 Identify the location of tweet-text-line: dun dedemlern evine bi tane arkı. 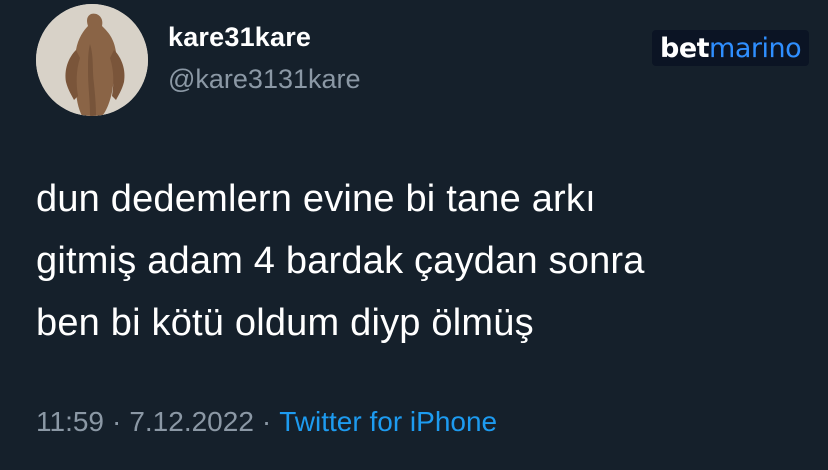
(316, 199).